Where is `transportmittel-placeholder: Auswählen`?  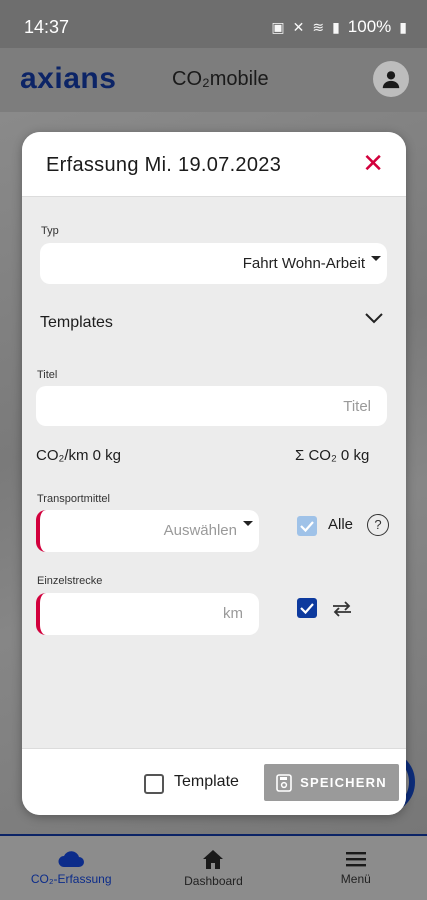 transportmittel-placeholder: Auswählen is located at coordinates (200, 530).